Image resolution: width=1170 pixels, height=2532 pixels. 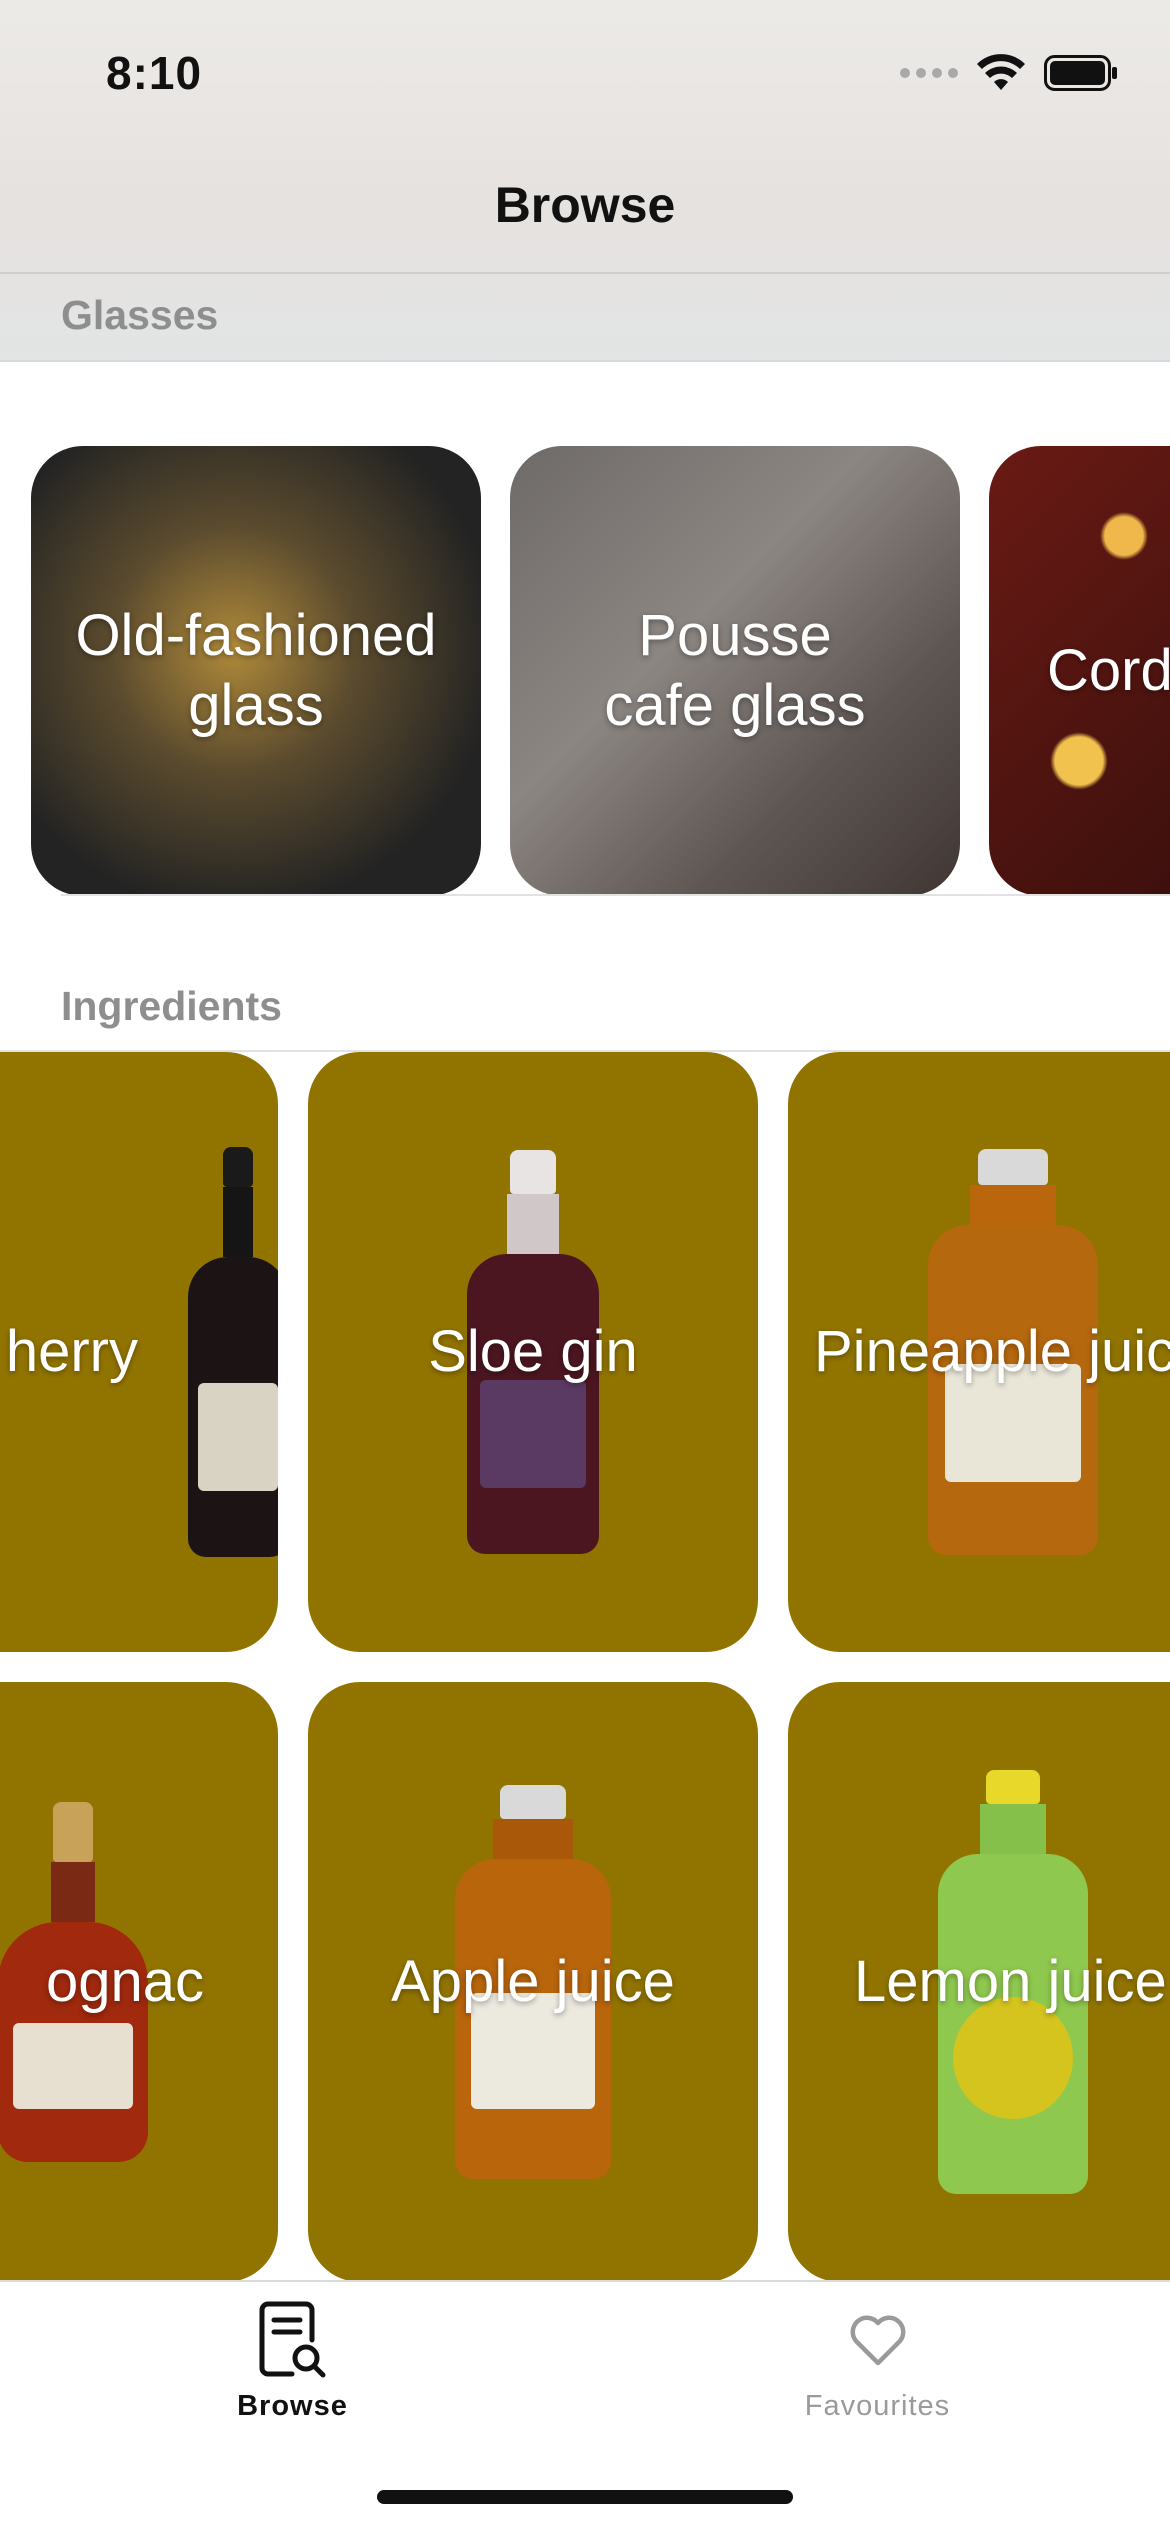 What do you see at coordinates (140, 315) in the screenshot?
I see `section-header-glasses: Glasses` at bounding box center [140, 315].